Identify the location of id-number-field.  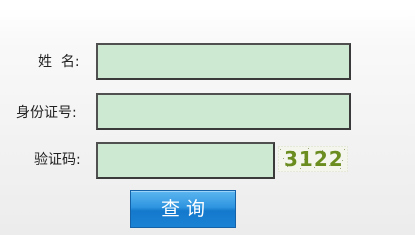
(223, 111).